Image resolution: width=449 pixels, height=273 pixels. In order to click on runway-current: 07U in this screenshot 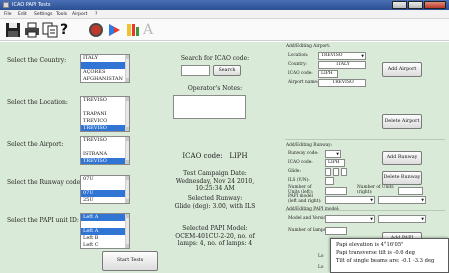, I will do `click(105, 179)`.